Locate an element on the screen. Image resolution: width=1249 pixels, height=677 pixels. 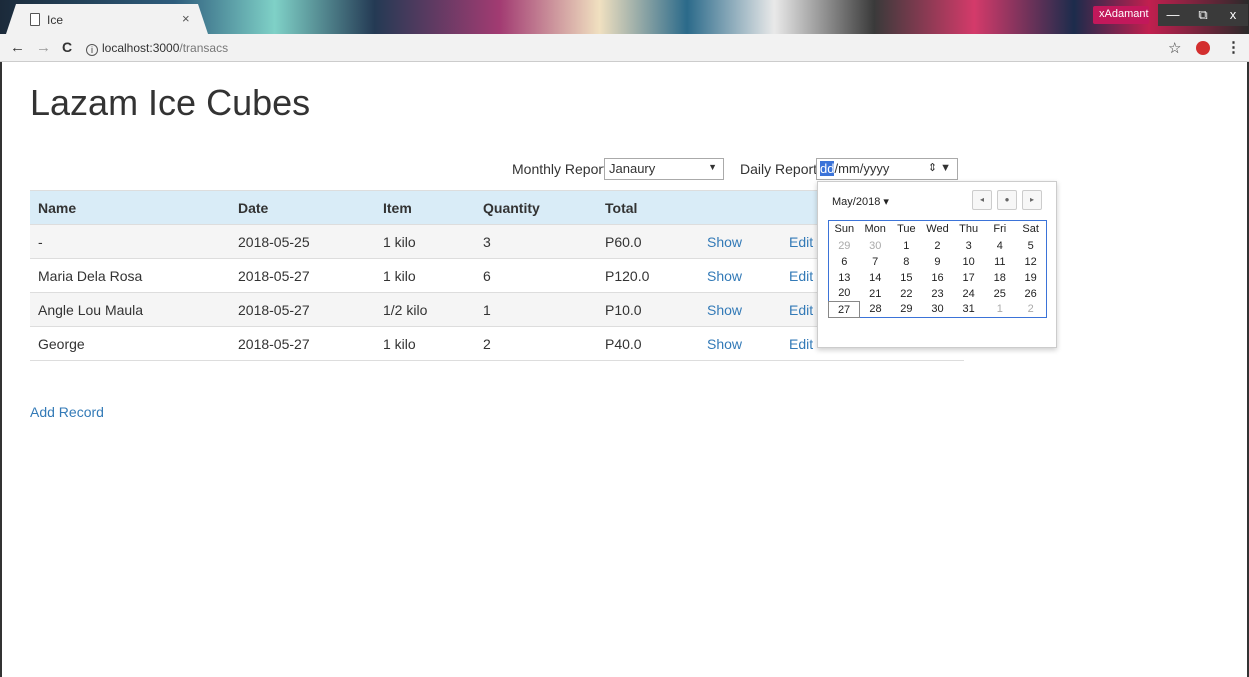
reload-icon: C is located at coordinates (67, 47).